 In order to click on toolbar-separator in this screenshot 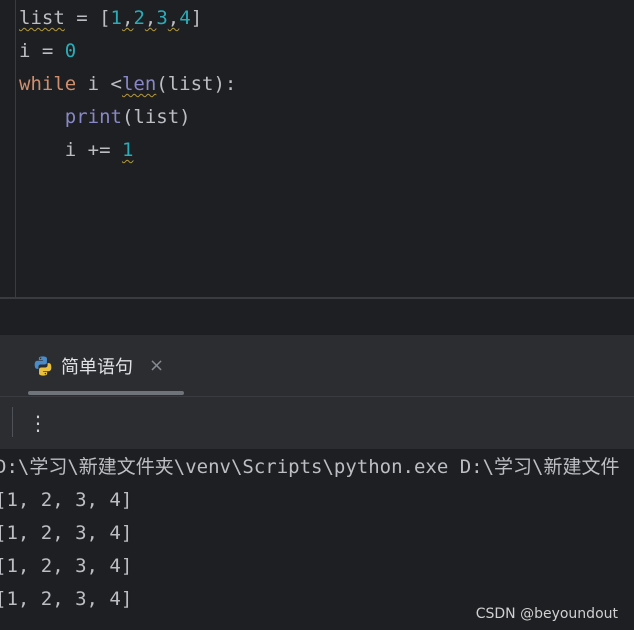, I will do `click(12, 422)`.